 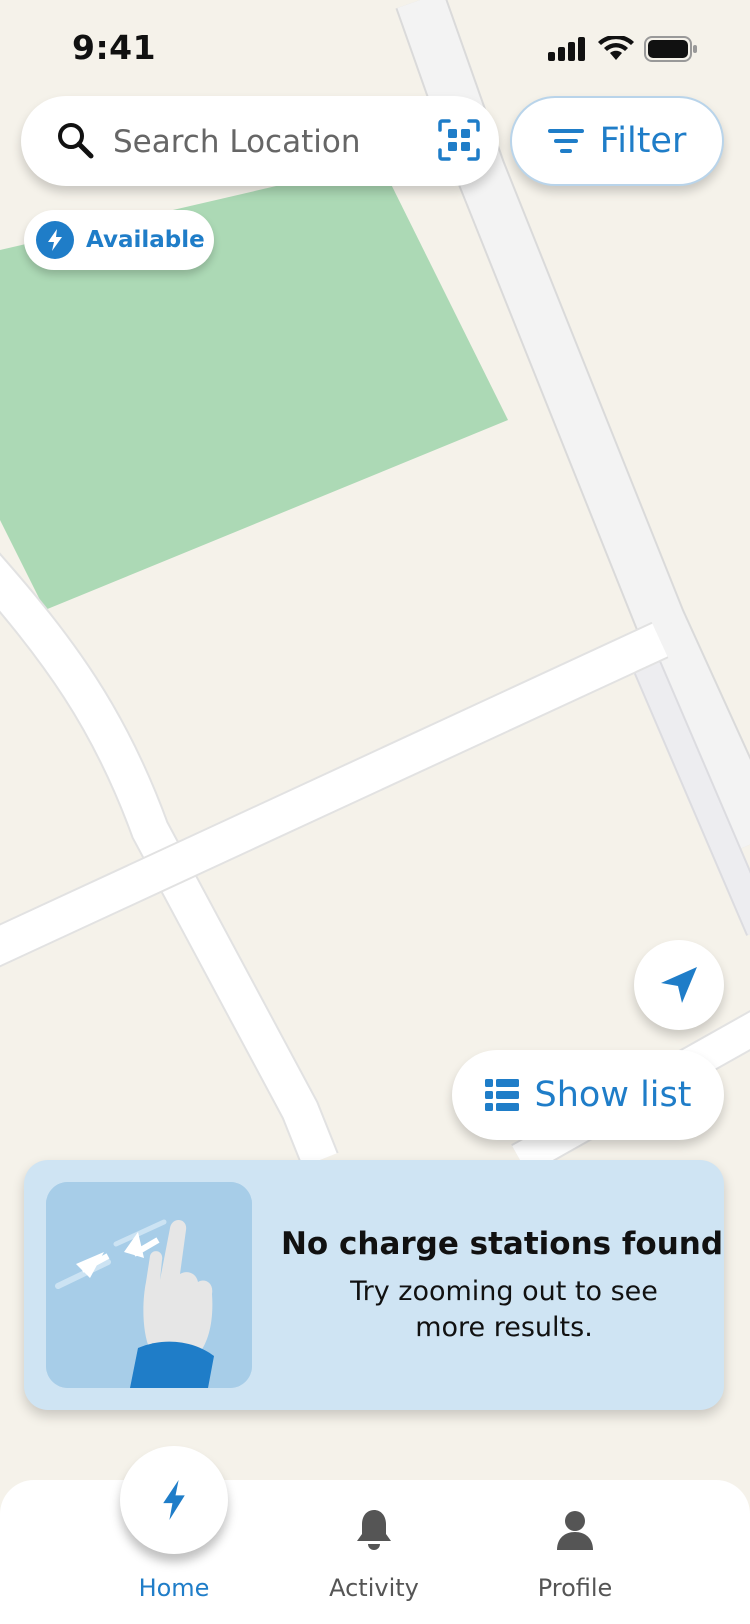 What do you see at coordinates (459, 140) in the screenshot?
I see `qr-scan-icon` at bounding box center [459, 140].